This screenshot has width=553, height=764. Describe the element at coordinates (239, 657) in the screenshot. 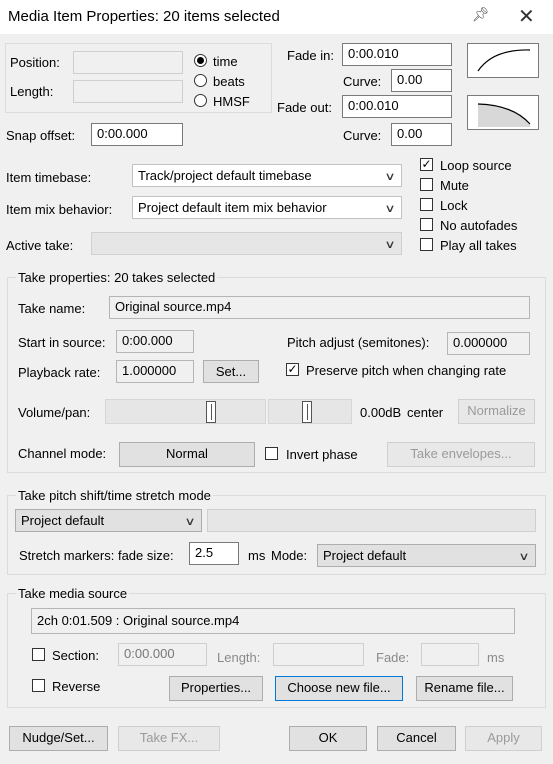

I see `section-length-label: Length:` at that location.